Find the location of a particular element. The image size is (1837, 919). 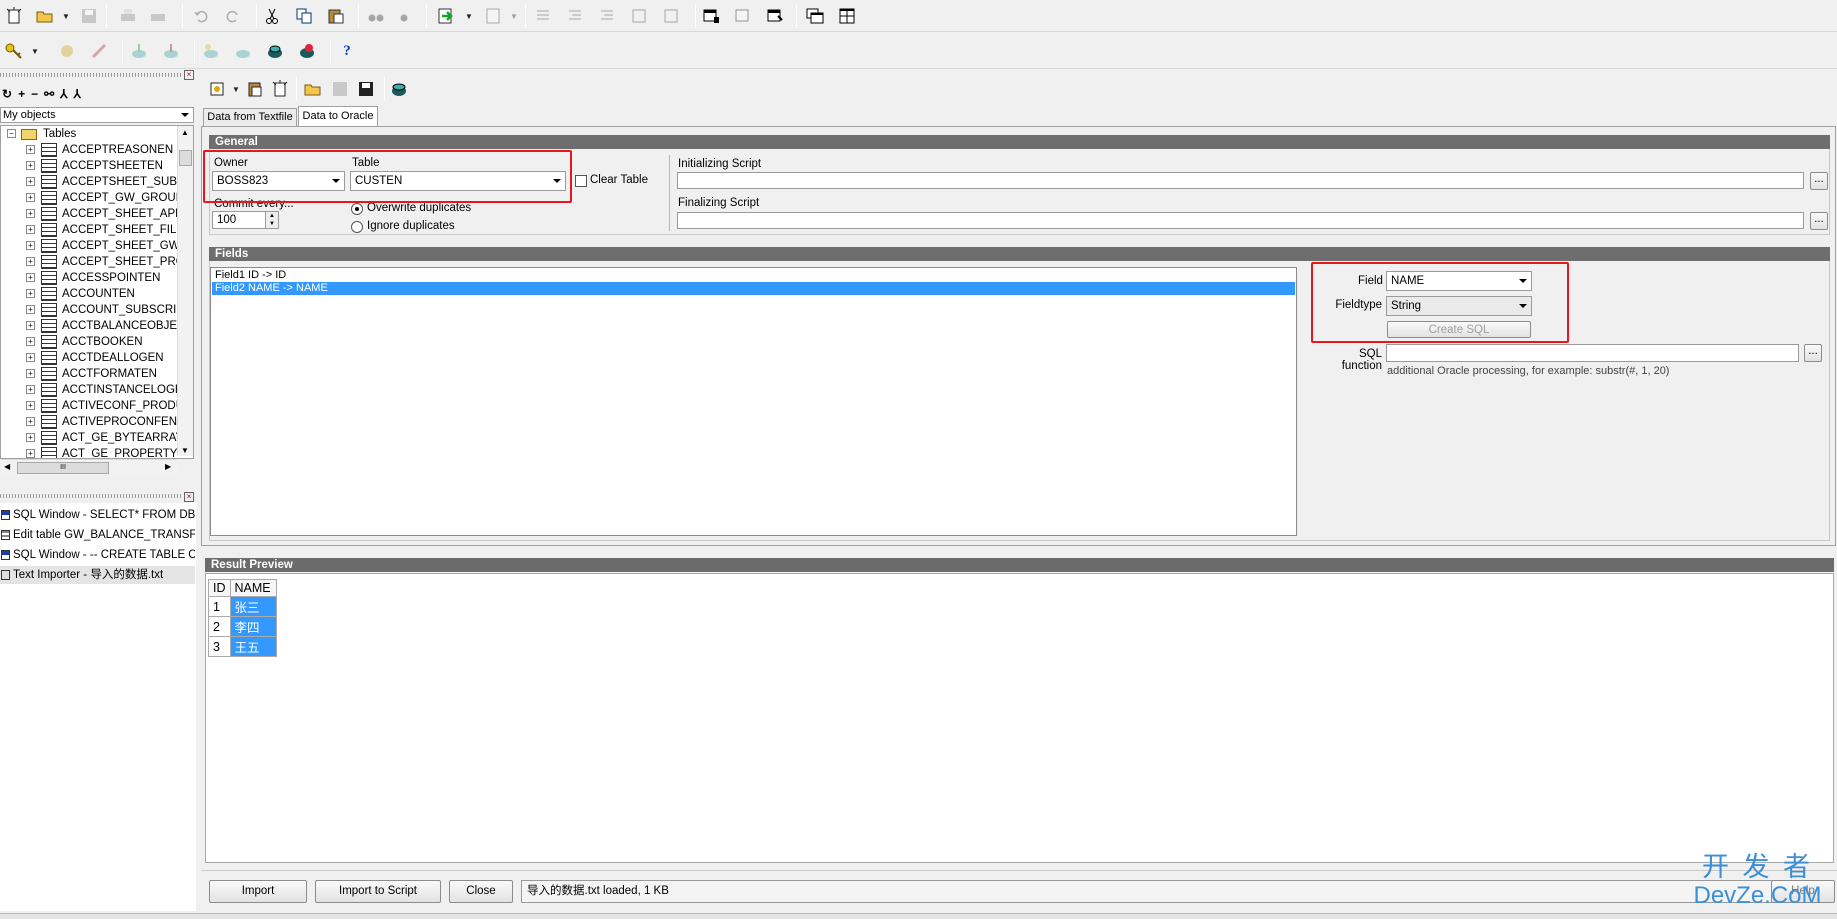

database-icon is located at coordinates (307, 51).